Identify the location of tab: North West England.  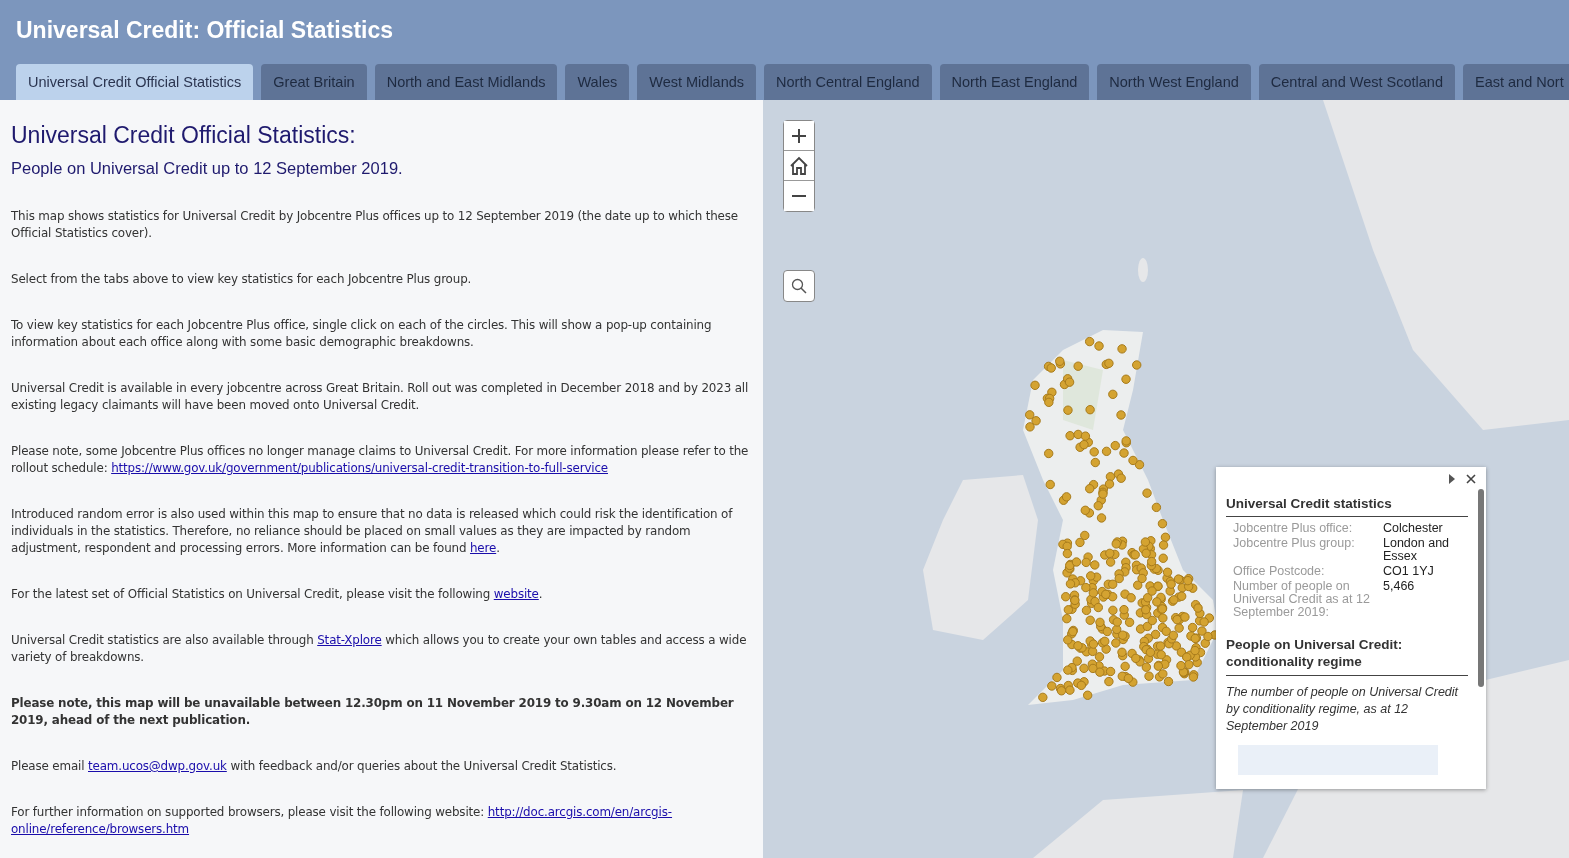
(1174, 82).